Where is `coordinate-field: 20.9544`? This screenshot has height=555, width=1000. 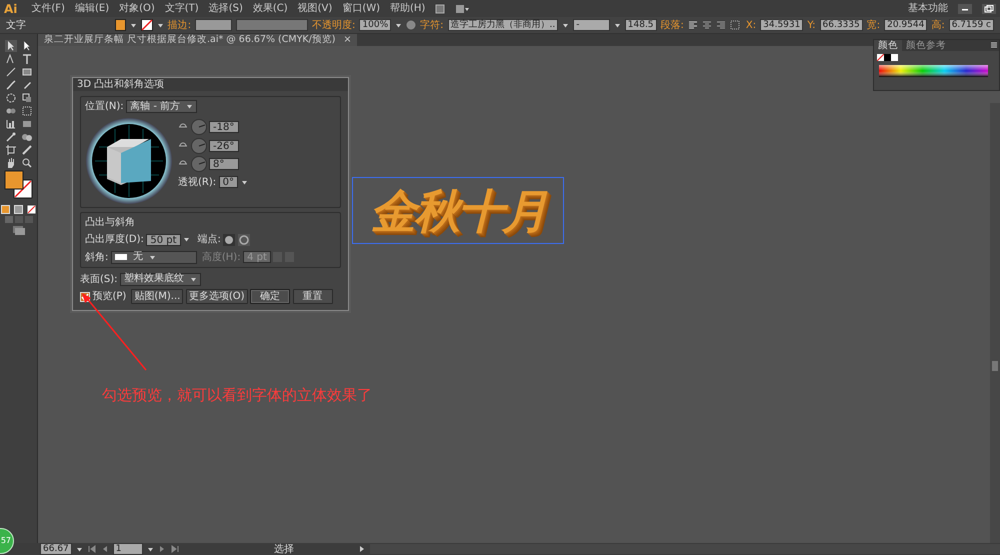
coordinate-field: 20.9544 is located at coordinates (906, 25).